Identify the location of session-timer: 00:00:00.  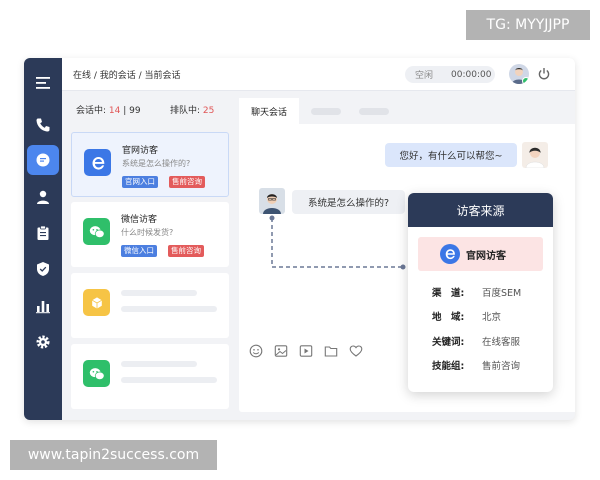
(471, 74).